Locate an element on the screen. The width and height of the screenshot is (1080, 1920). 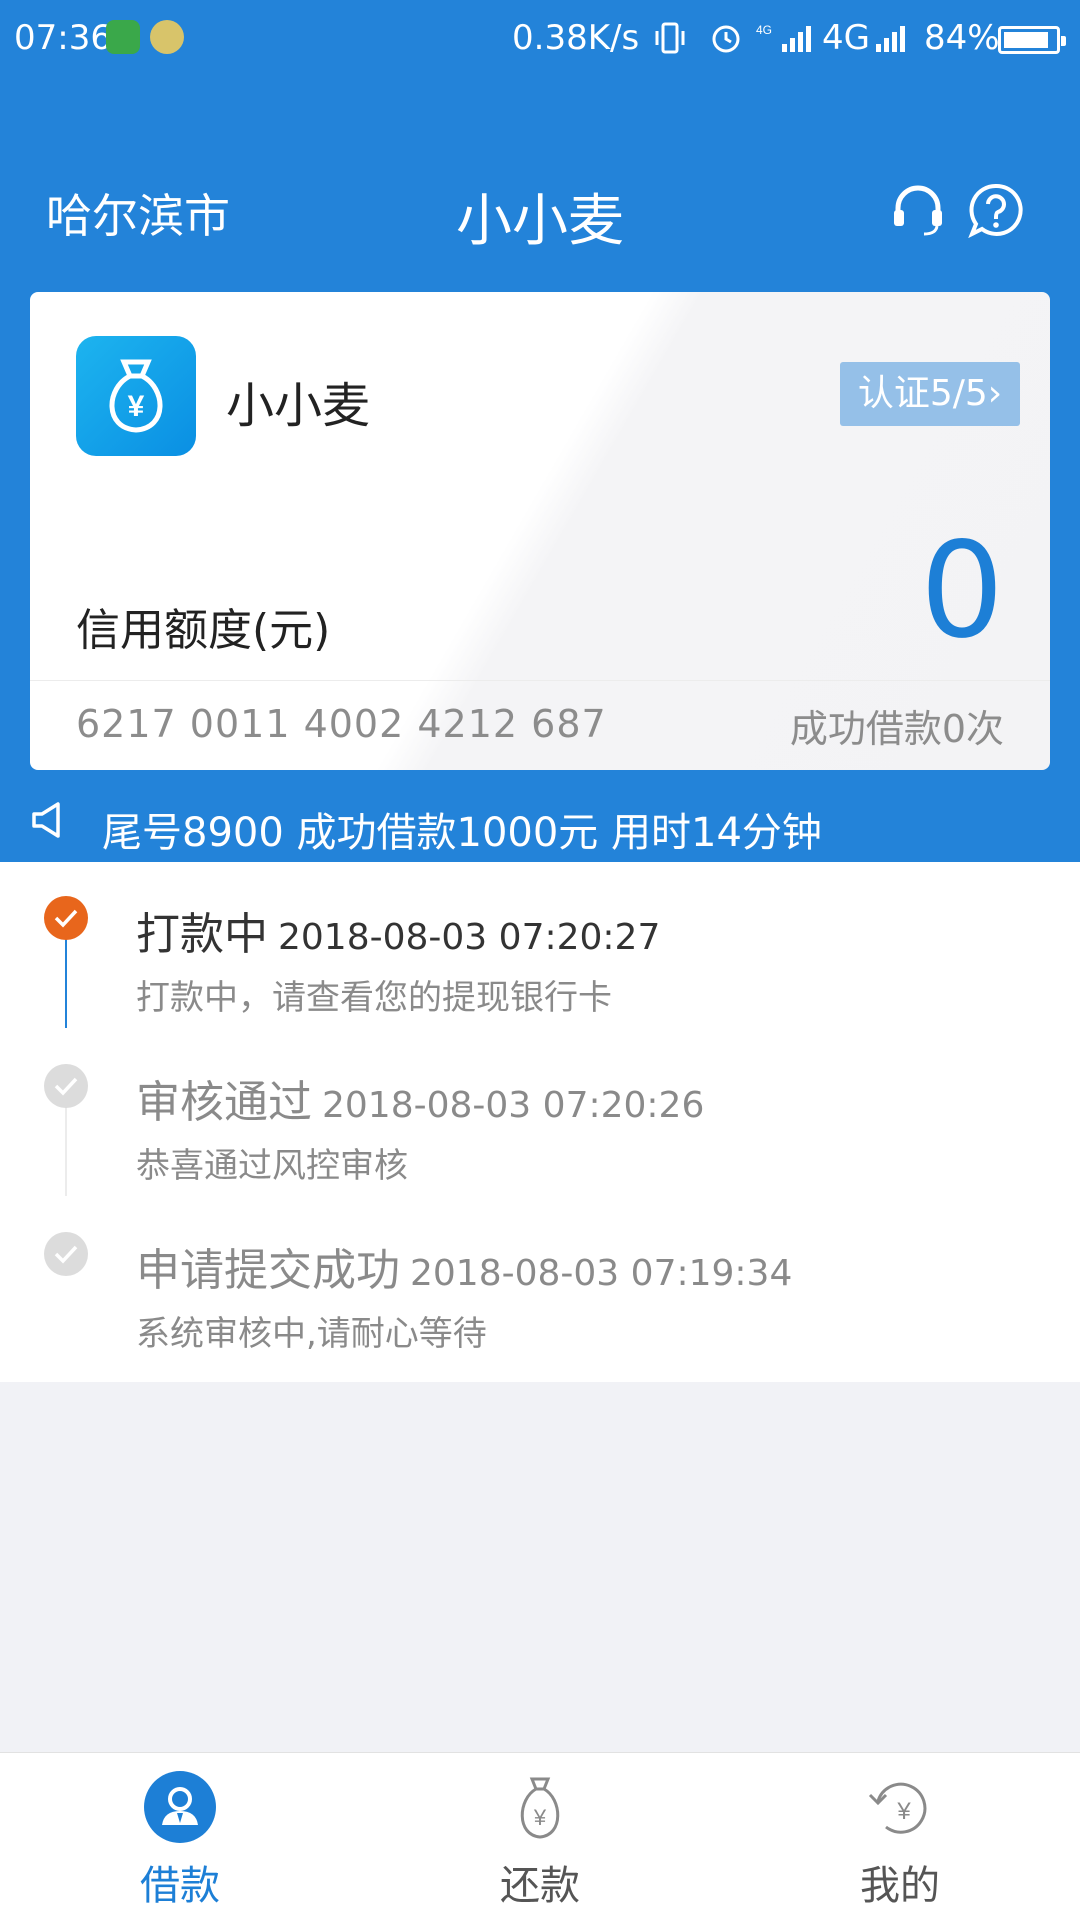
step-description: 恭喜通过风控审核 is located at coordinates (272, 1166).